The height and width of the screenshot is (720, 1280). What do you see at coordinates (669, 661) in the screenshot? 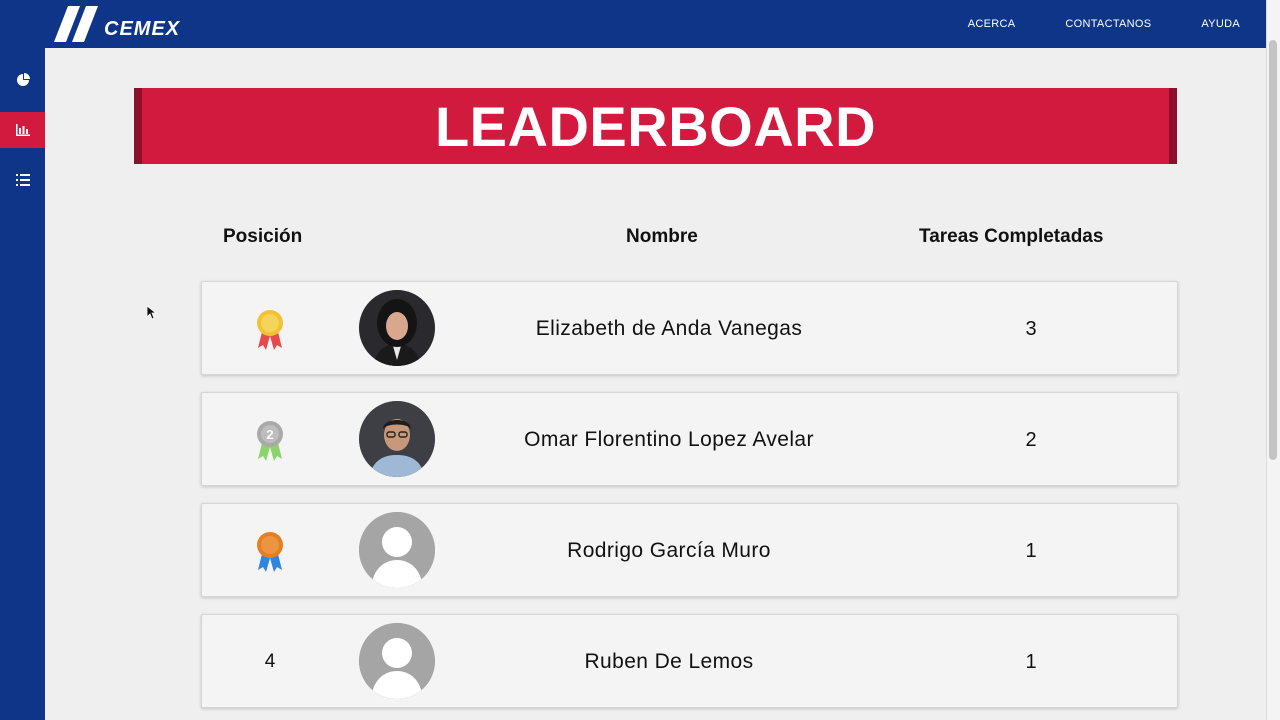
I see `player-name: Ruben De Lemos` at bounding box center [669, 661].